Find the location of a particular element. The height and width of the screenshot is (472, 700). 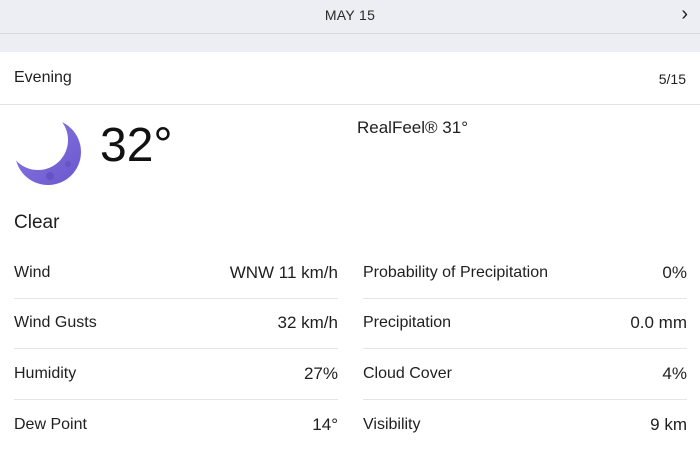

temperature: 32° is located at coordinates (136, 145).